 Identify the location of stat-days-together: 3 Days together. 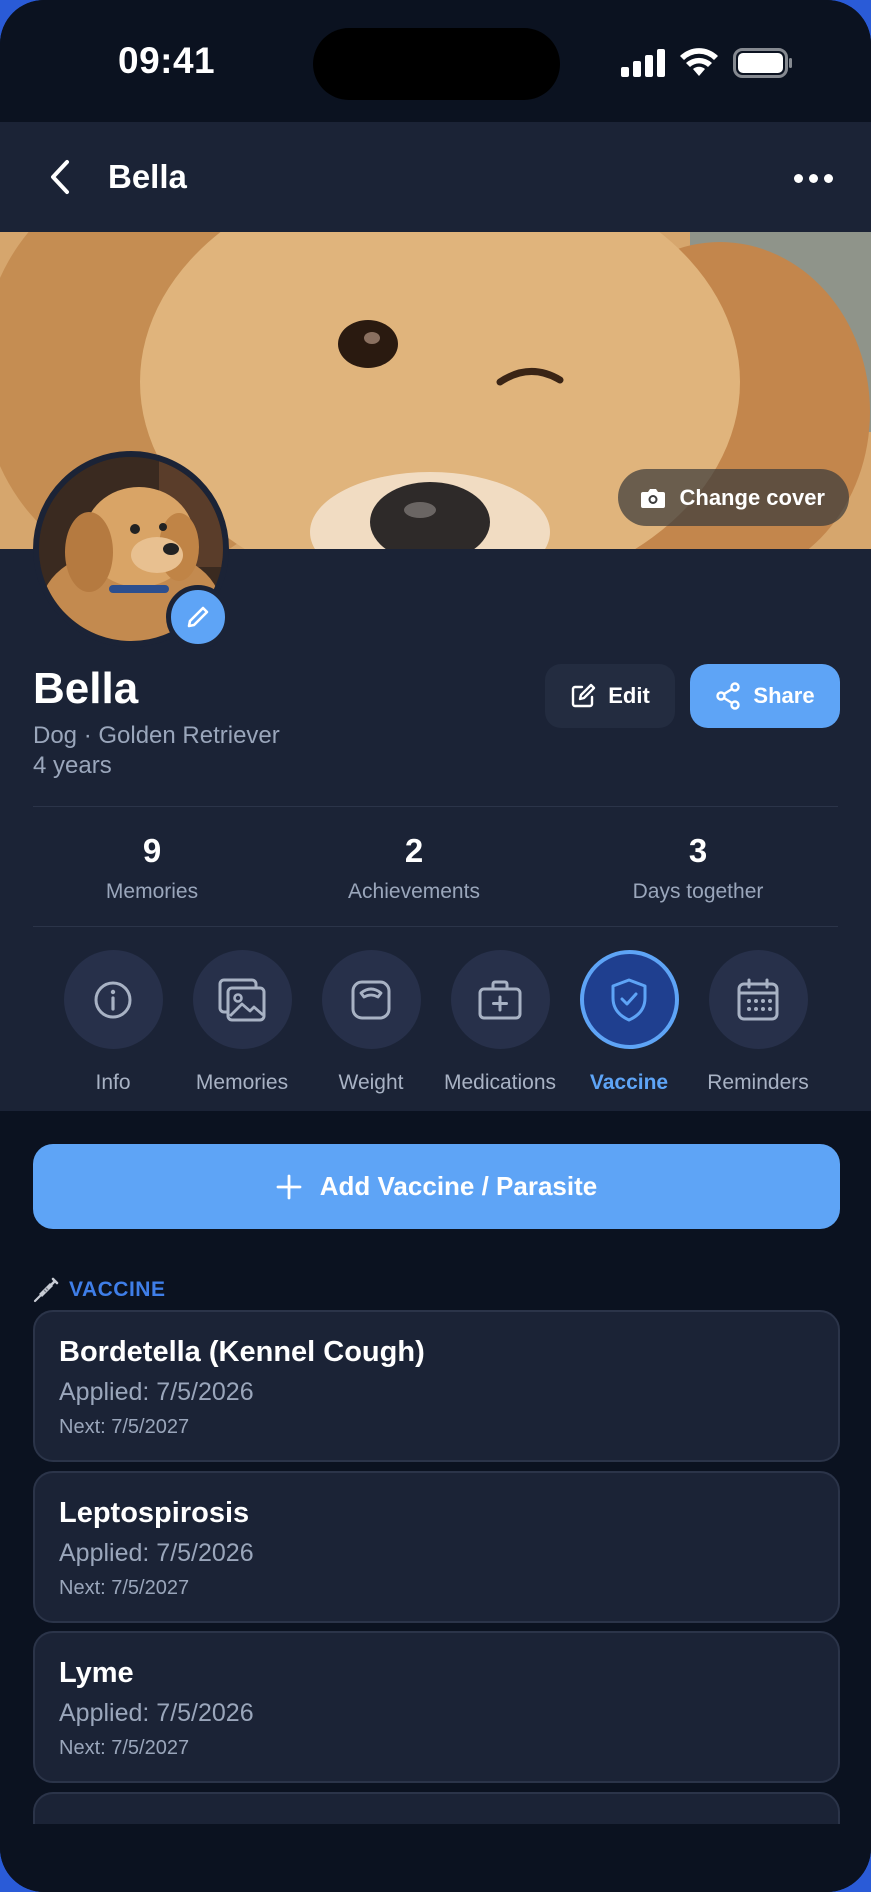
(698, 868).